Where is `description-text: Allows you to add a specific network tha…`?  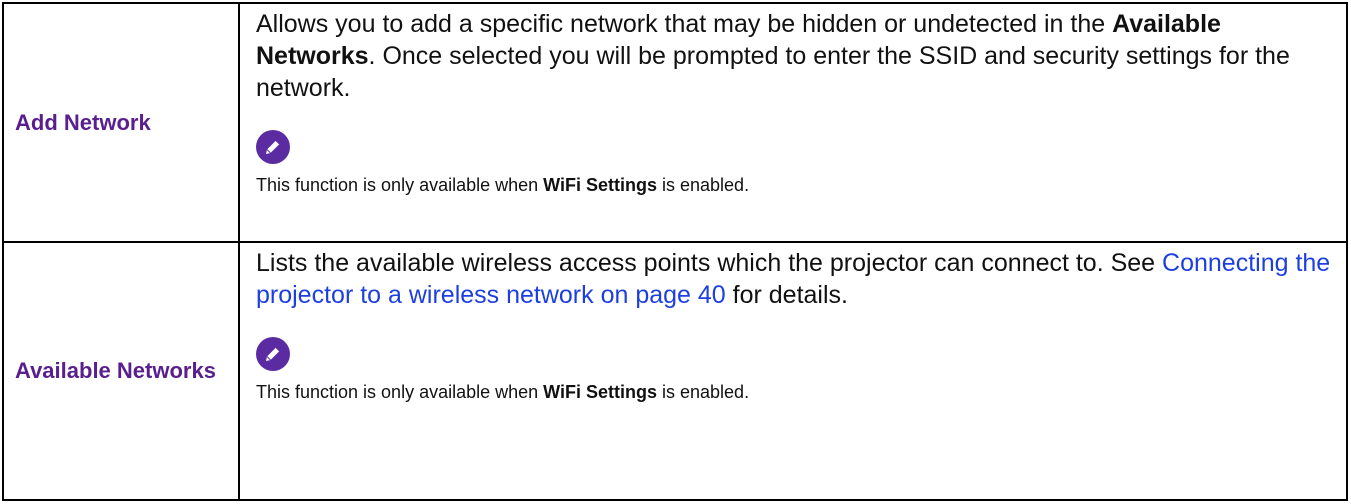
description-text: Allows you to add a specific network tha… is located at coordinates (684, 24).